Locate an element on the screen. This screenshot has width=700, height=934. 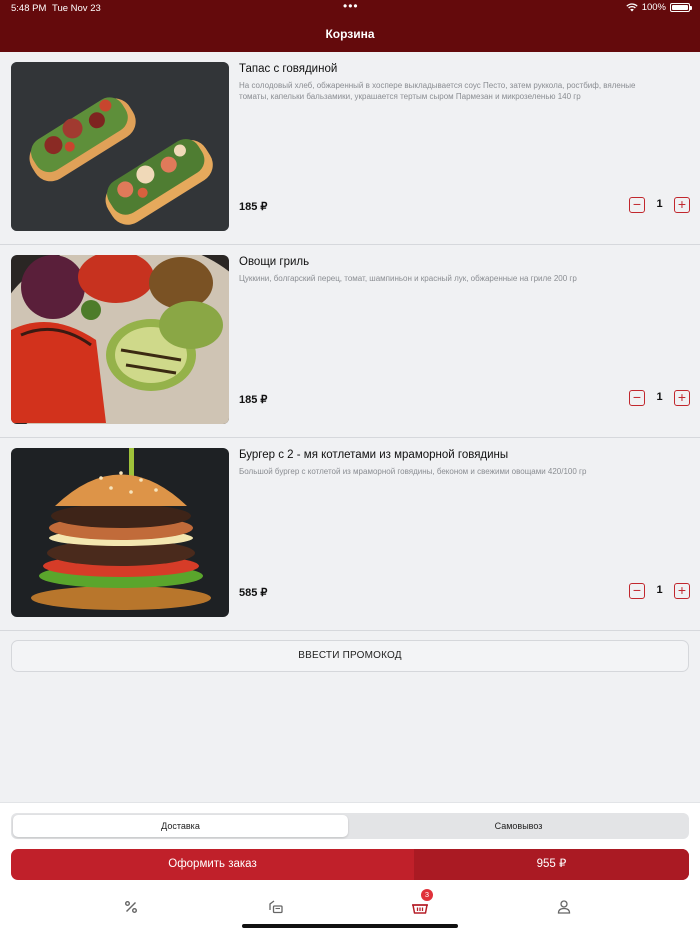
home-indicator is located at coordinates (350, 926).